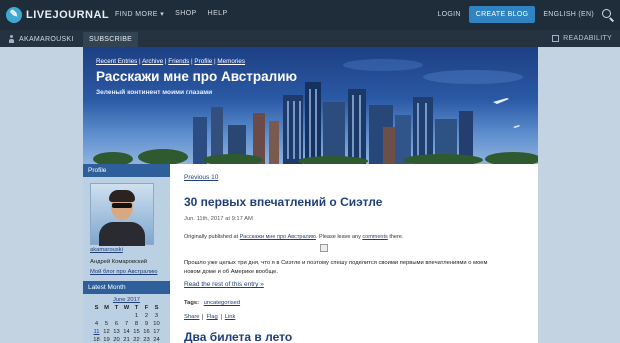  What do you see at coordinates (156, 316) in the screenshot?
I see `calendar-day: 3` at bounding box center [156, 316].